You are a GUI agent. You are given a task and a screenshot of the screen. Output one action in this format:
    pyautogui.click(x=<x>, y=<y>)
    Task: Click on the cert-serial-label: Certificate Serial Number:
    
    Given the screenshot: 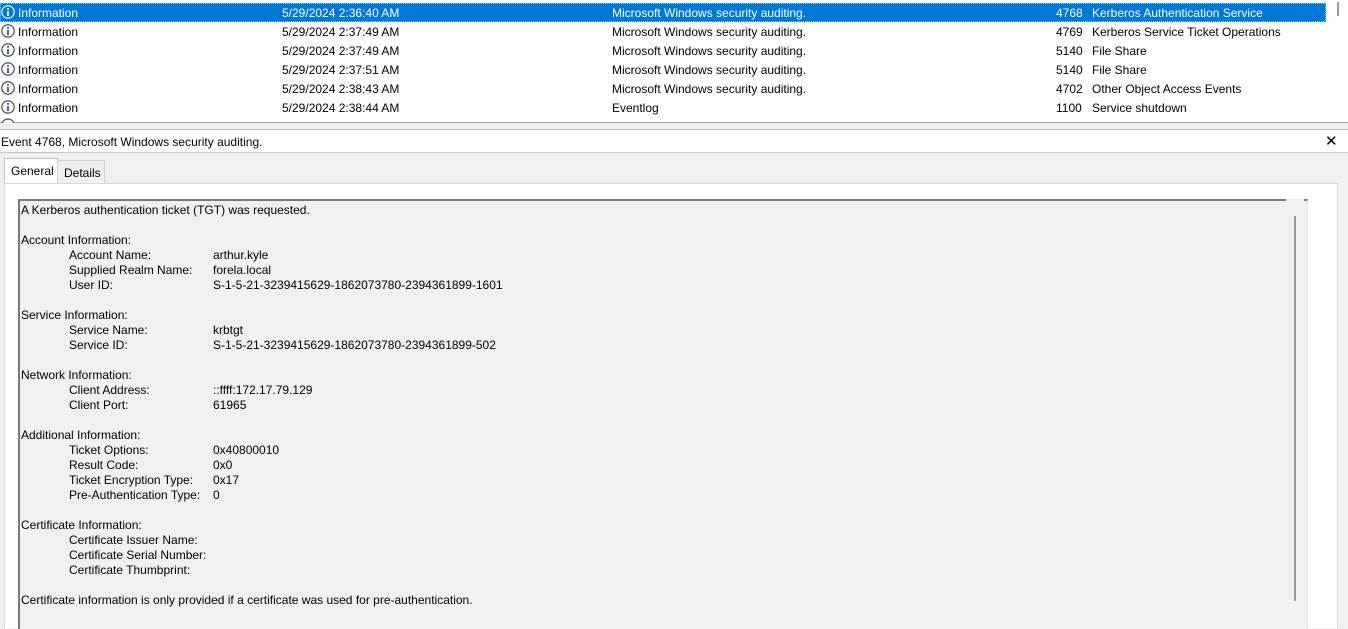 What is the action you would take?
    pyautogui.click(x=138, y=555)
    